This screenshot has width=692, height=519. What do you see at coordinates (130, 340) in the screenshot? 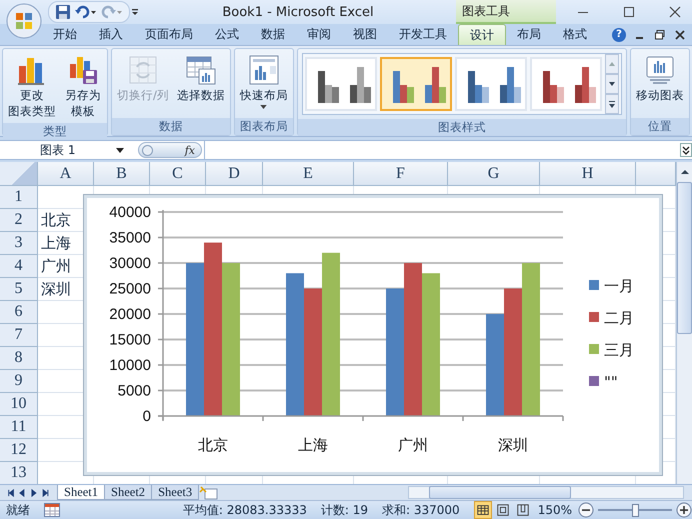
I see `axis-tick-label: 15000` at bounding box center [130, 340].